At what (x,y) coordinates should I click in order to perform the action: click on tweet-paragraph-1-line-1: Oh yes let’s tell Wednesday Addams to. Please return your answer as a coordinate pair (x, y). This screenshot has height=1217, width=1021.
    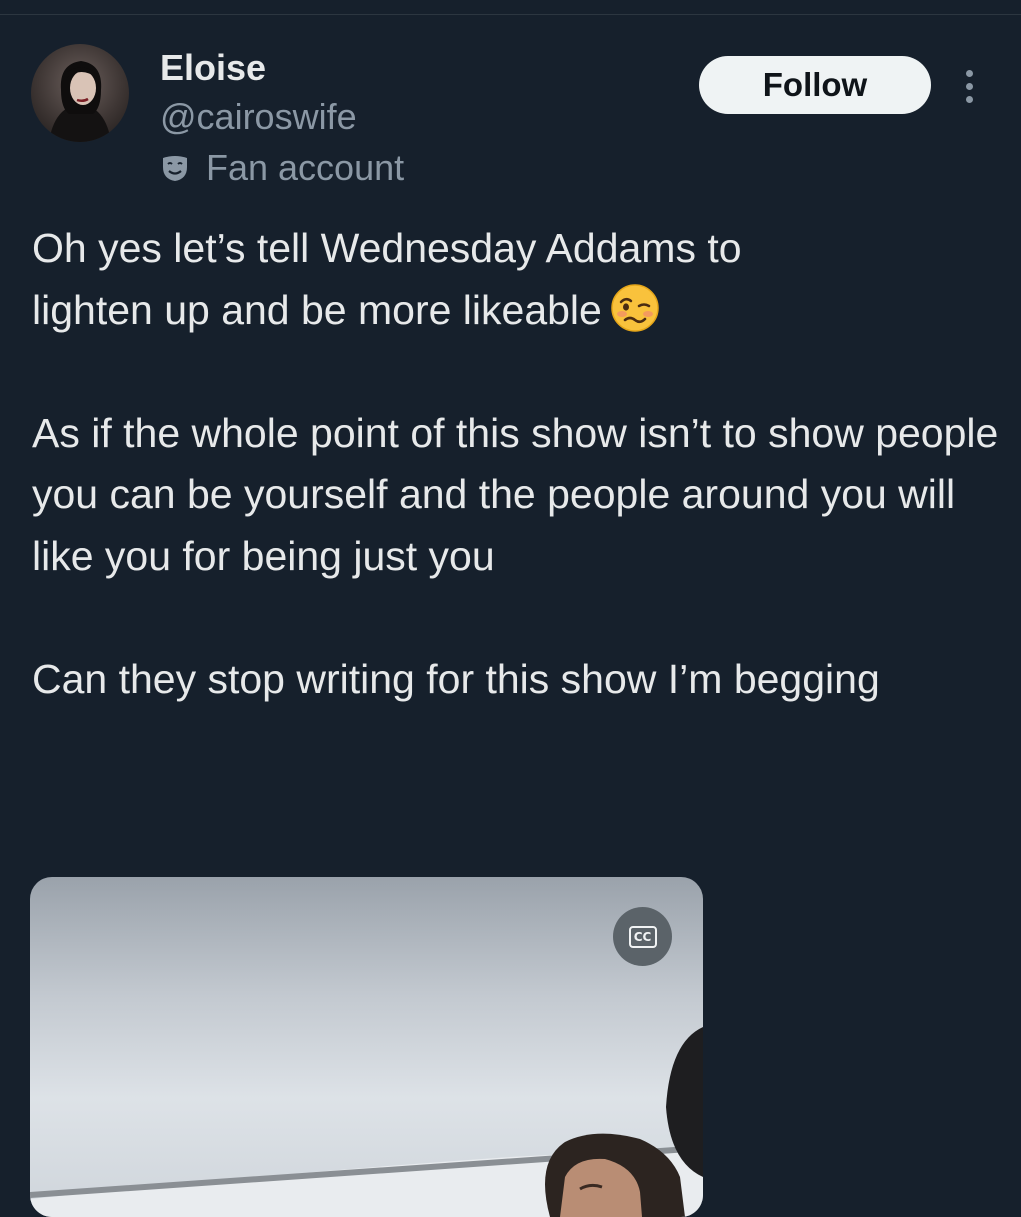
    Looking at the image, I should click on (387, 248).